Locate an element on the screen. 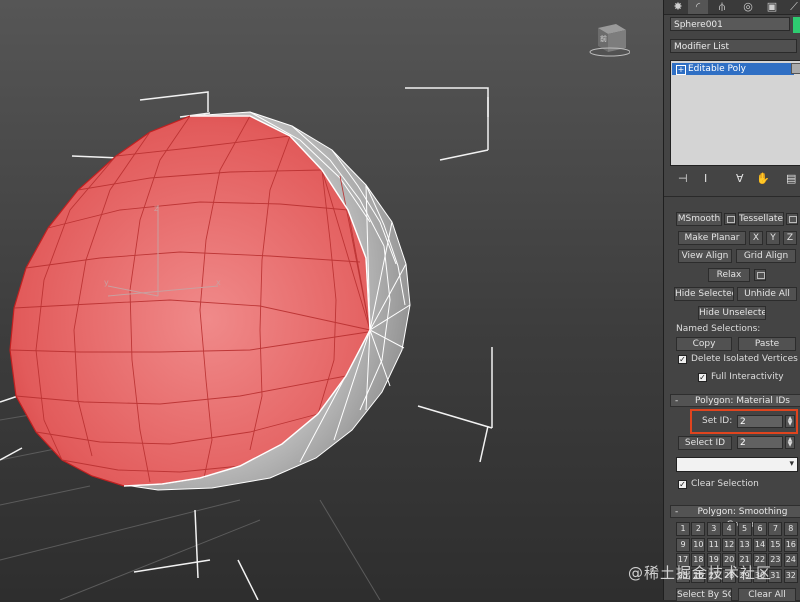 The width and height of the screenshot is (800, 602). select-id-button: Select ID is located at coordinates (705, 443).